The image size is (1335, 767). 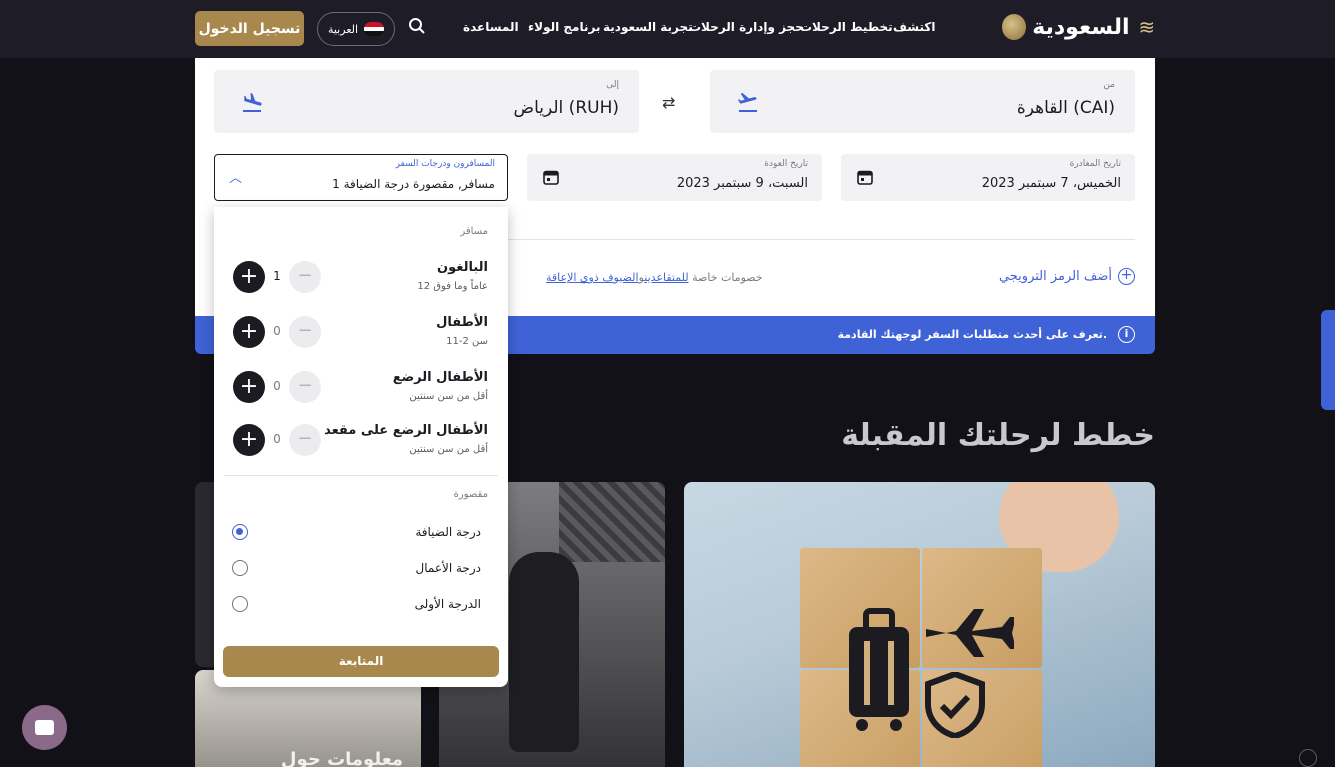 I want to click on takeoff-icon, so click(x=747, y=102).